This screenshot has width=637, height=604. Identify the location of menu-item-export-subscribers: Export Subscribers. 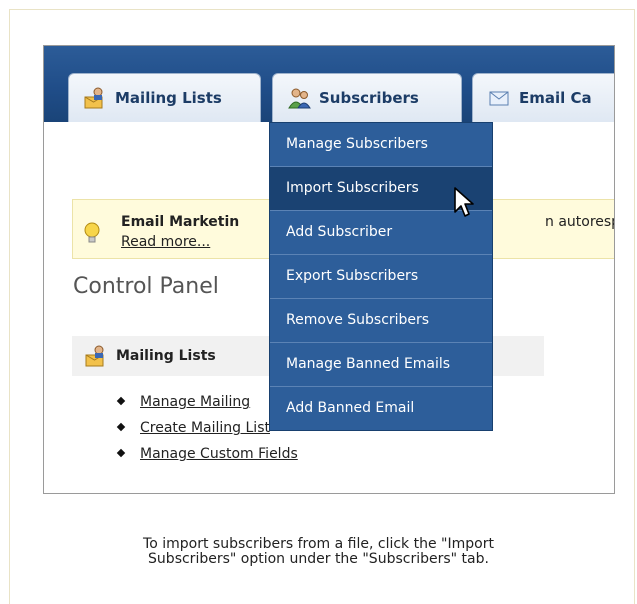
(381, 277).